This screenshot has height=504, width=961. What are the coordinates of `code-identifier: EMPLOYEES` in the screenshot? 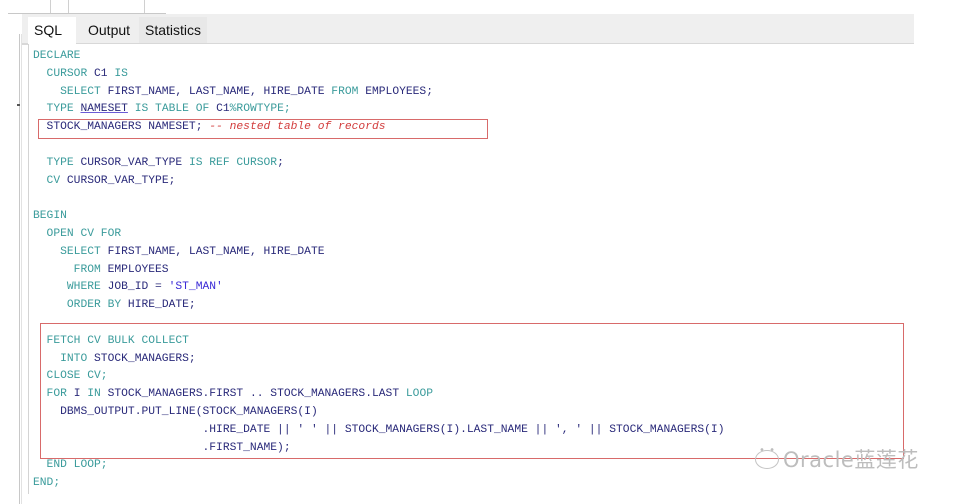 It's located at (138, 269).